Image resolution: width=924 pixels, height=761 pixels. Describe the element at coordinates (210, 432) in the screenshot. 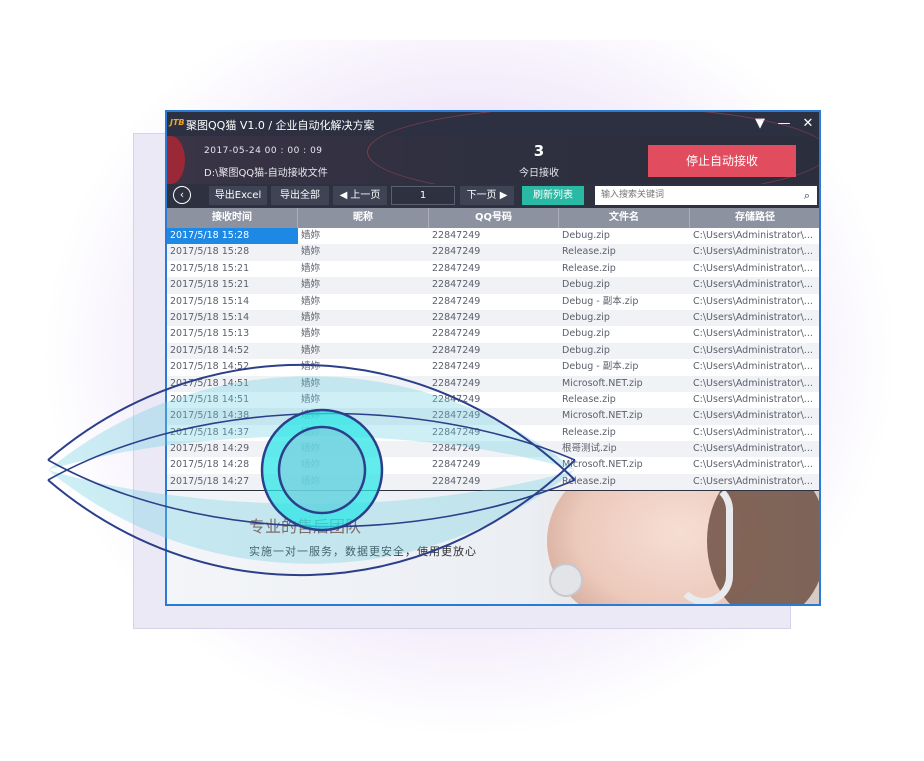

I see `cell-received-time: 2017/5/18 14:37` at that location.